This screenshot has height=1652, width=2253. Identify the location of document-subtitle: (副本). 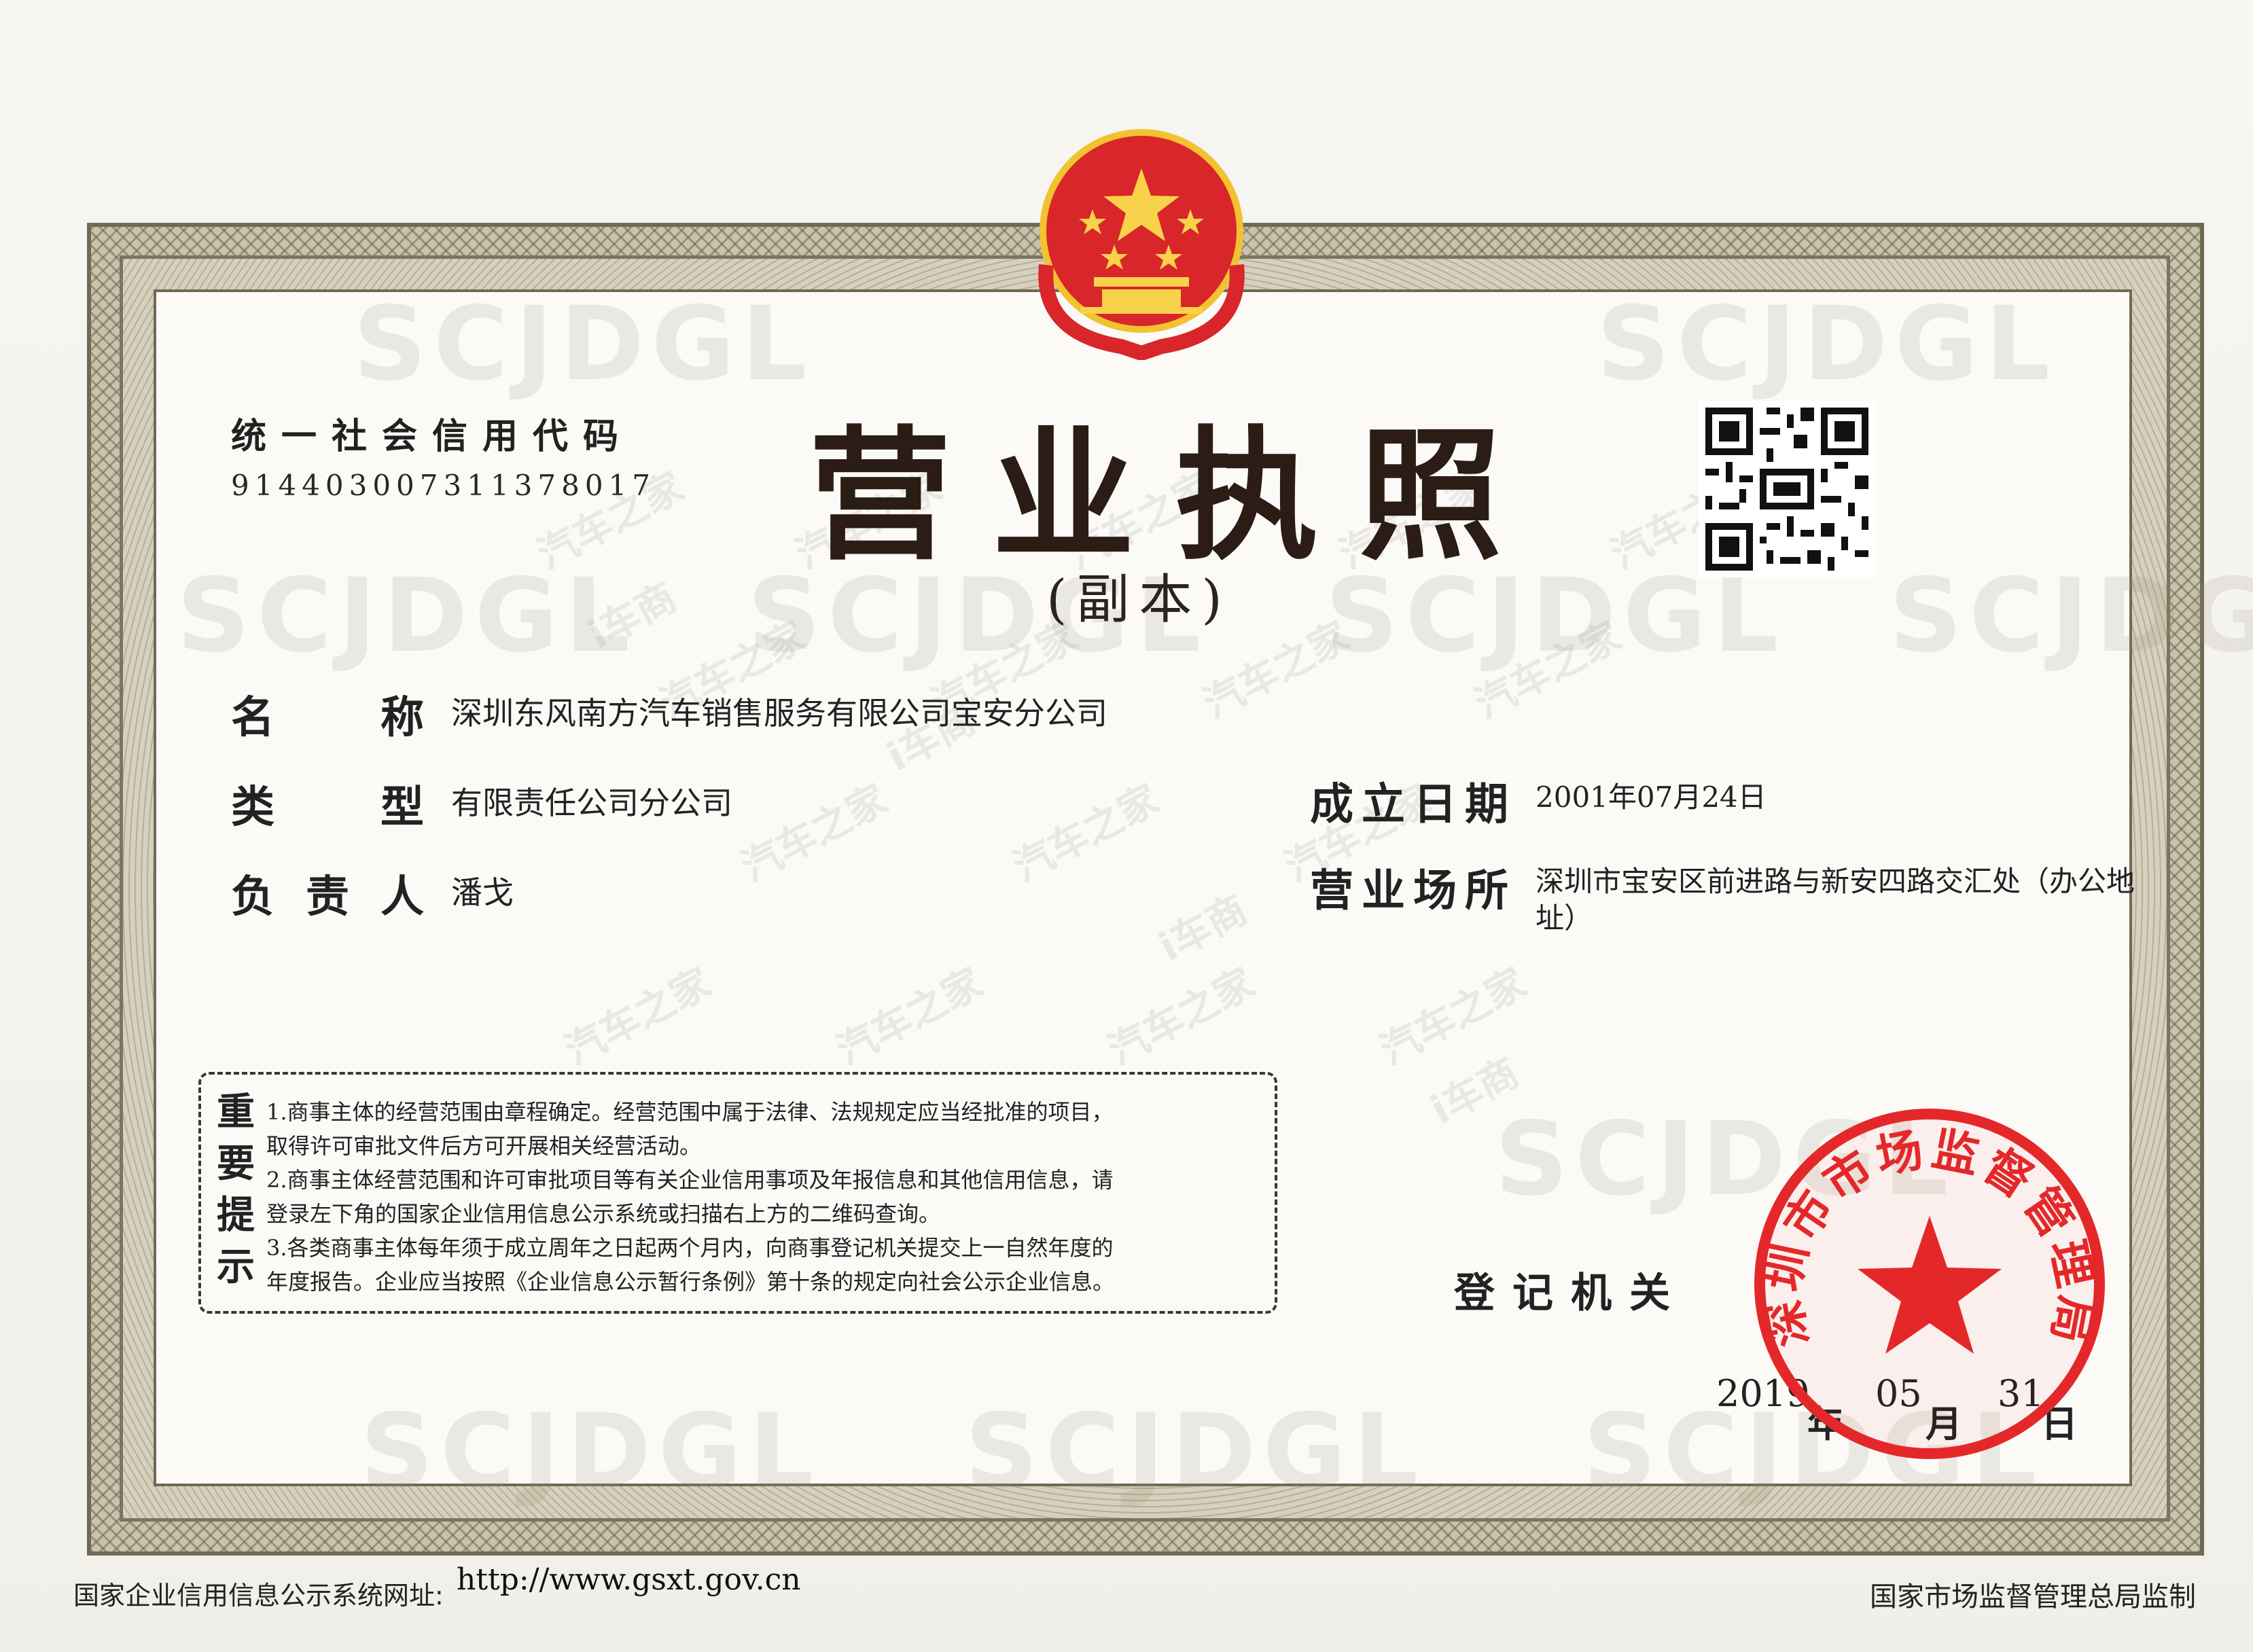
(1139, 599).